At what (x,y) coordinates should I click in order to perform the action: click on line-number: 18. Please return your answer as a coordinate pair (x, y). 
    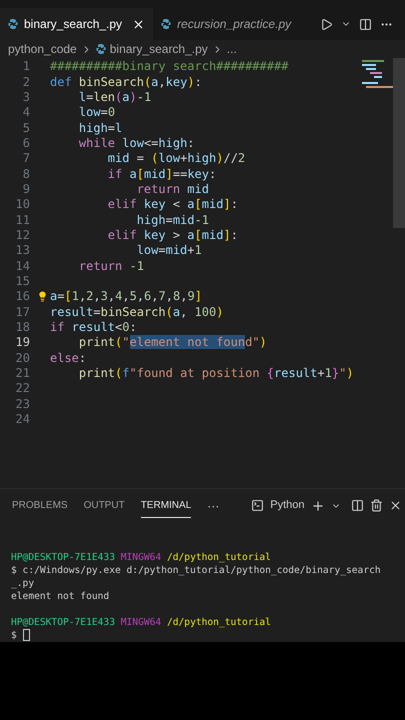
    Looking at the image, I should click on (22, 328).